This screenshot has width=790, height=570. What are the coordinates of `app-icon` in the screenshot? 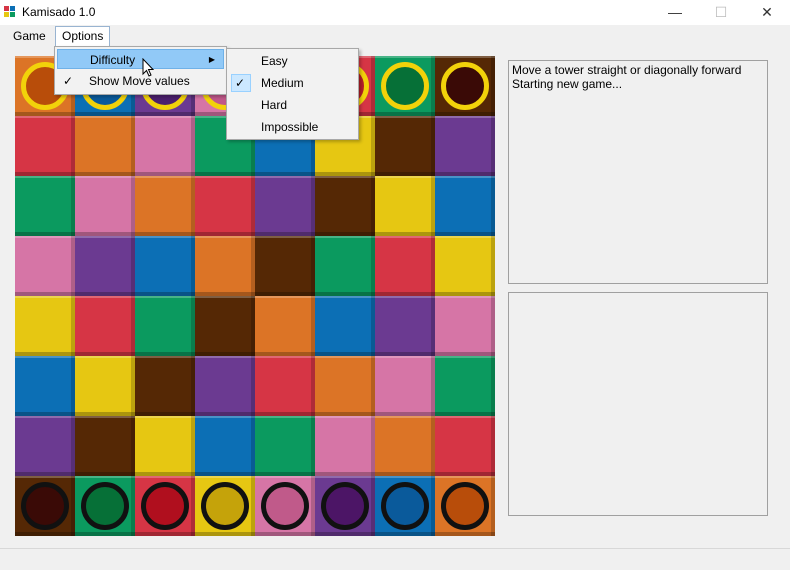 It's located at (10, 12).